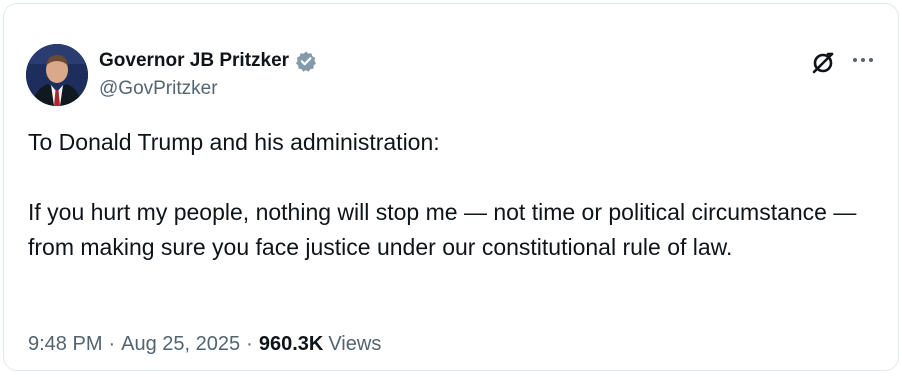 This screenshot has height=377, width=902. Describe the element at coordinates (863, 60) in the screenshot. I see `more-options-icon` at that location.